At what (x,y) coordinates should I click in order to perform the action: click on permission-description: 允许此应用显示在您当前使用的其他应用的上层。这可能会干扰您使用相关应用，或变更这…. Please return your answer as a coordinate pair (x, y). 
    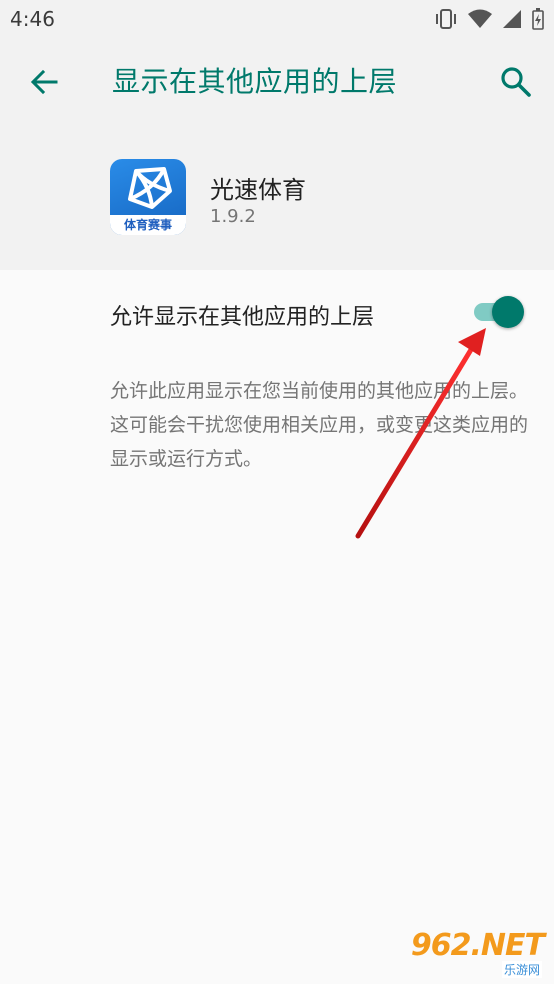
    Looking at the image, I should click on (319, 425).